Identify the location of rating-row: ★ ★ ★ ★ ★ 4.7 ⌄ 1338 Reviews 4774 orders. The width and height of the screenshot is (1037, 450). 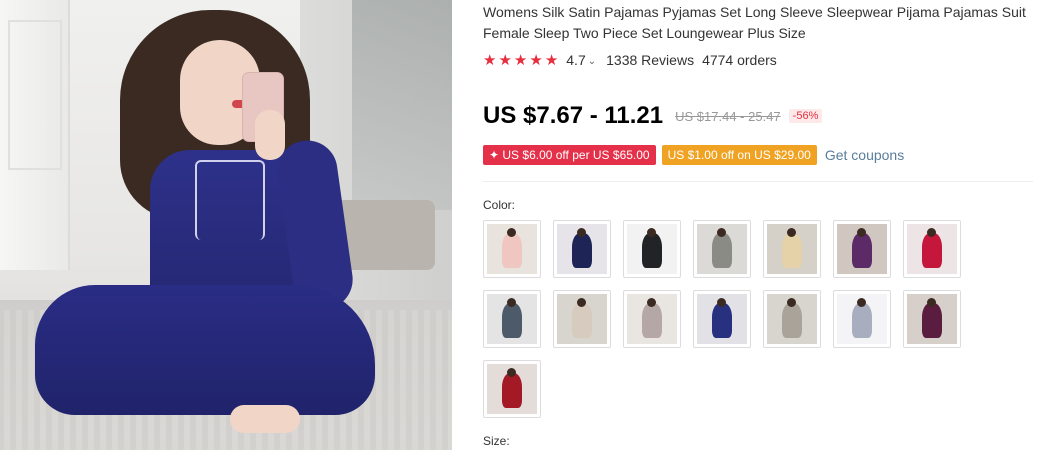
(630, 60).